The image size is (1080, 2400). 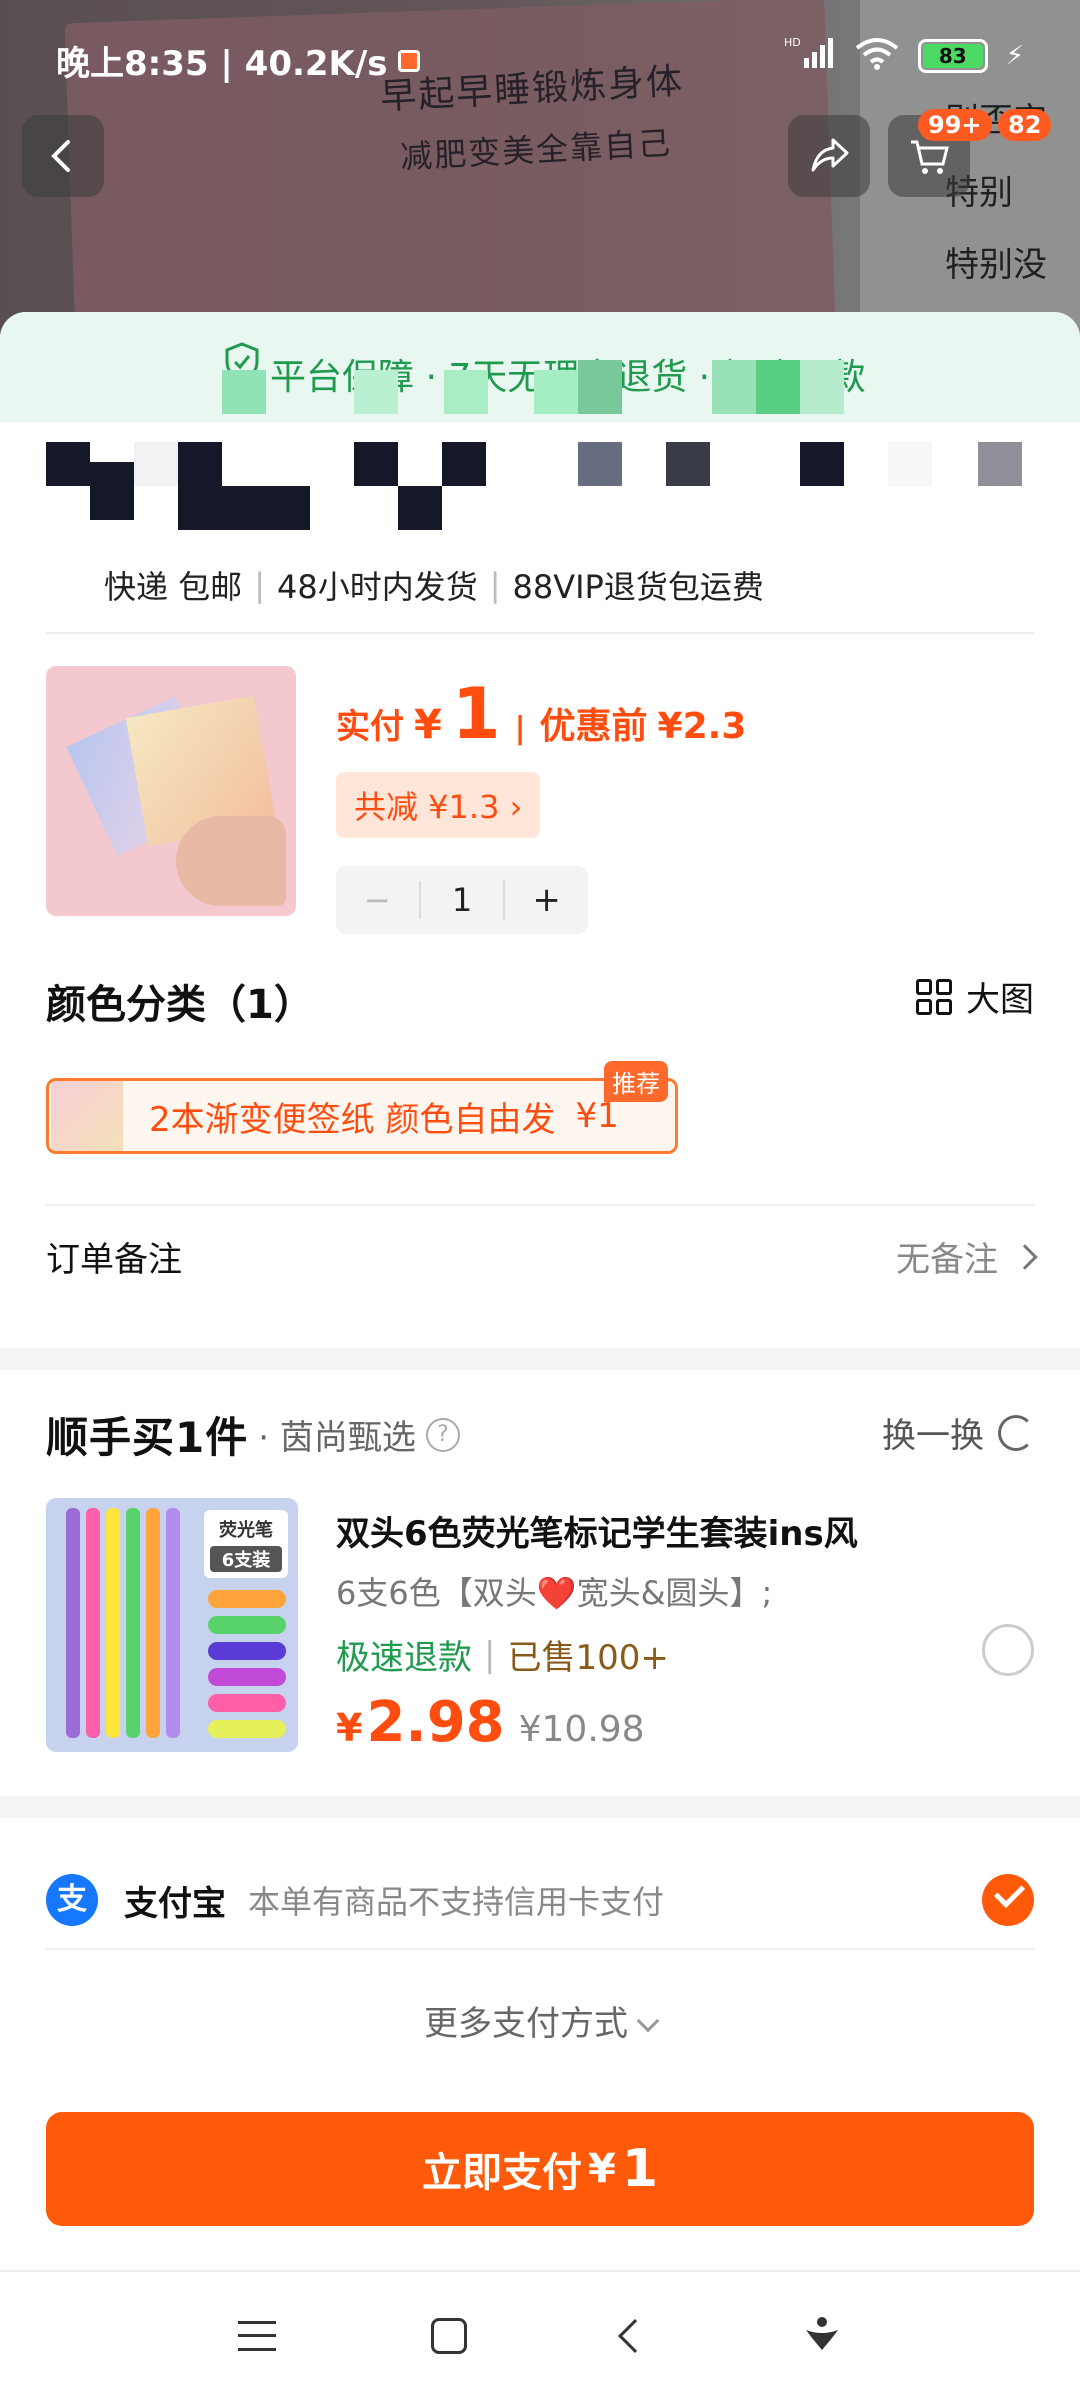 What do you see at coordinates (408, 60) in the screenshot?
I see `recording-icon` at bounding box center [408, 60].